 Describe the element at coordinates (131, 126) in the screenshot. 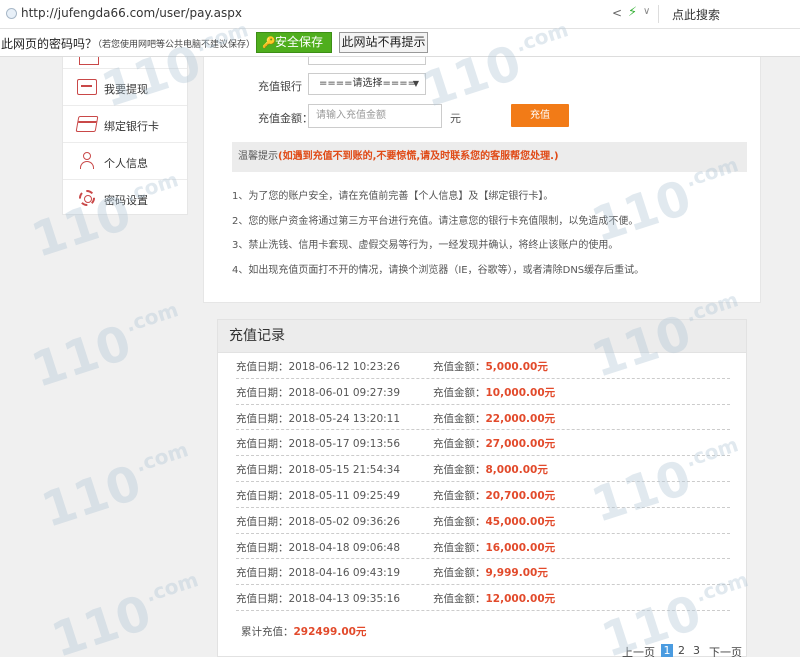

I see `sidebar-item-label: 绑定银行卡` at that location.